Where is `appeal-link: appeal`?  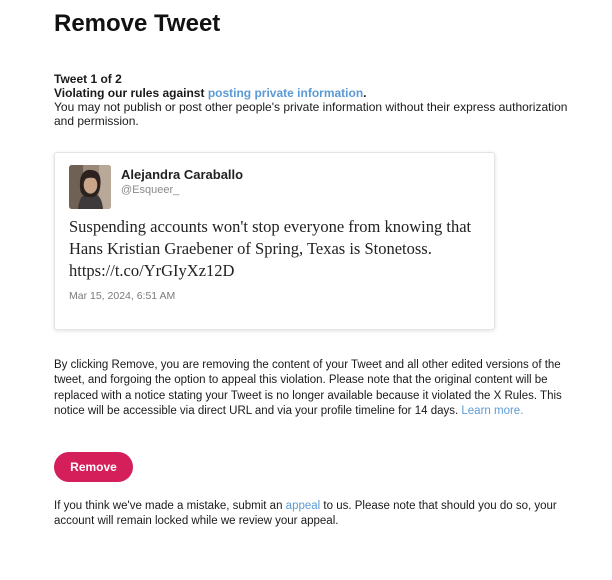
appeal-link: appeal is located at coordinates (303, 506).